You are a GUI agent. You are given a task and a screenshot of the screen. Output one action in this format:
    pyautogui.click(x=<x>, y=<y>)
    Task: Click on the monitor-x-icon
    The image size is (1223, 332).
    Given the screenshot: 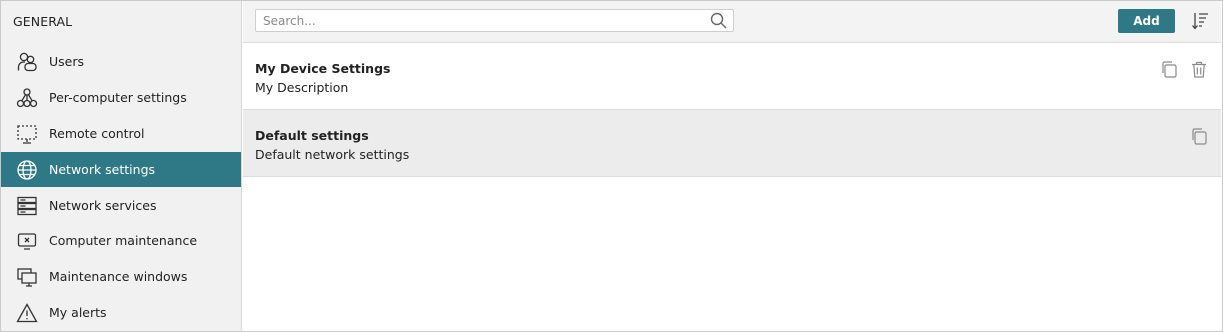 What is the action you would take?
    pyautogui.click(x=27, y=241)
    